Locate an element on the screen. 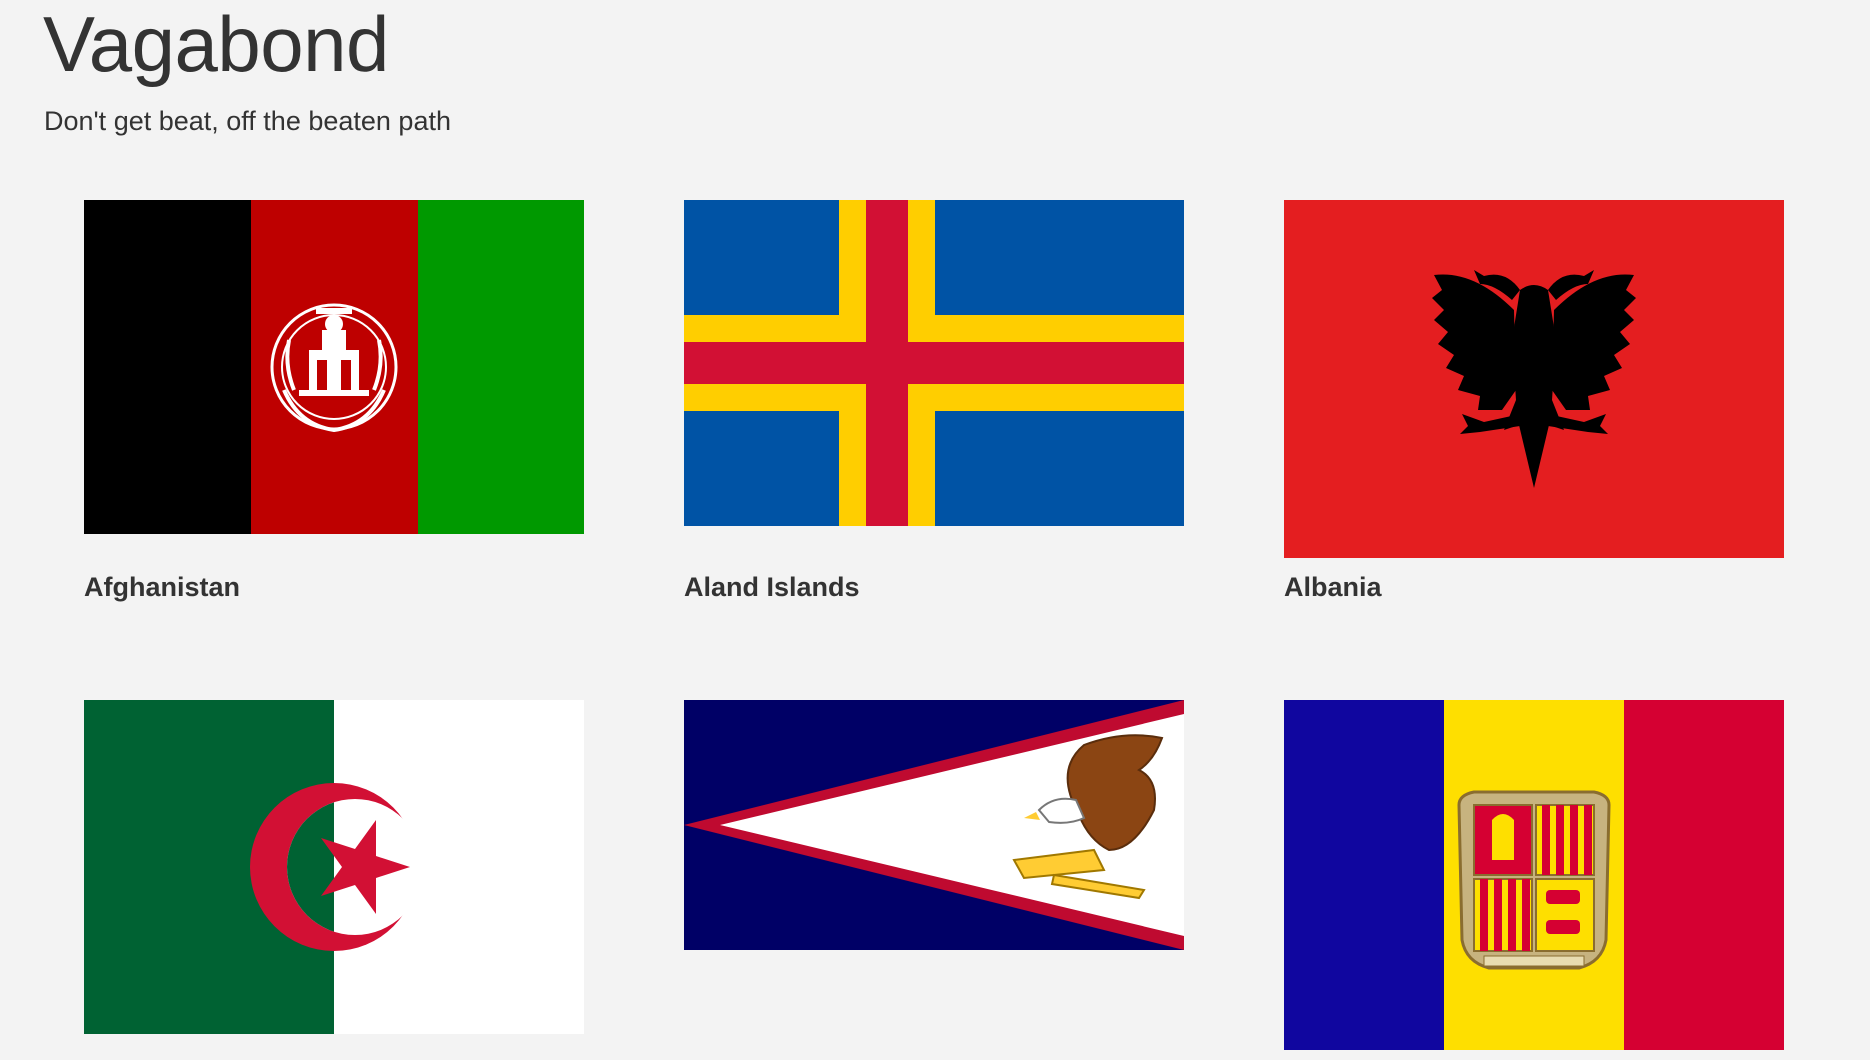 Image resolution: width=1870 pixels, height=1060 pixels. flag-american-samoa-icon is located at coordinates (934, 825).